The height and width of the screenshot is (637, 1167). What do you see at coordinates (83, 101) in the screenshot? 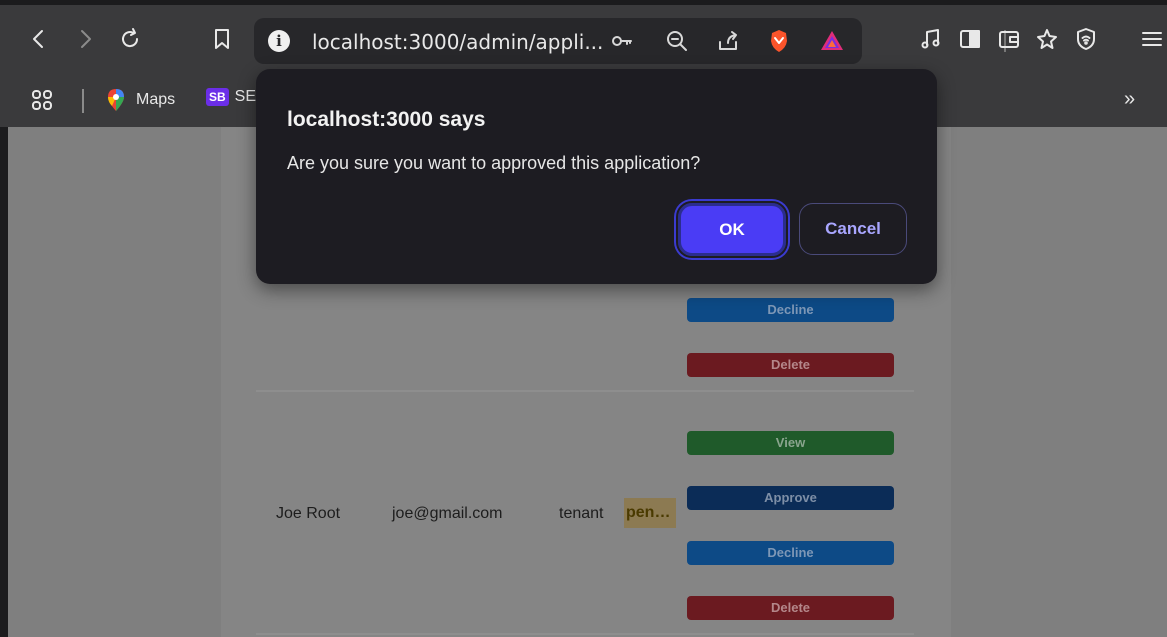
I see `bookmarks-divider` at bounding box center [83, 101].